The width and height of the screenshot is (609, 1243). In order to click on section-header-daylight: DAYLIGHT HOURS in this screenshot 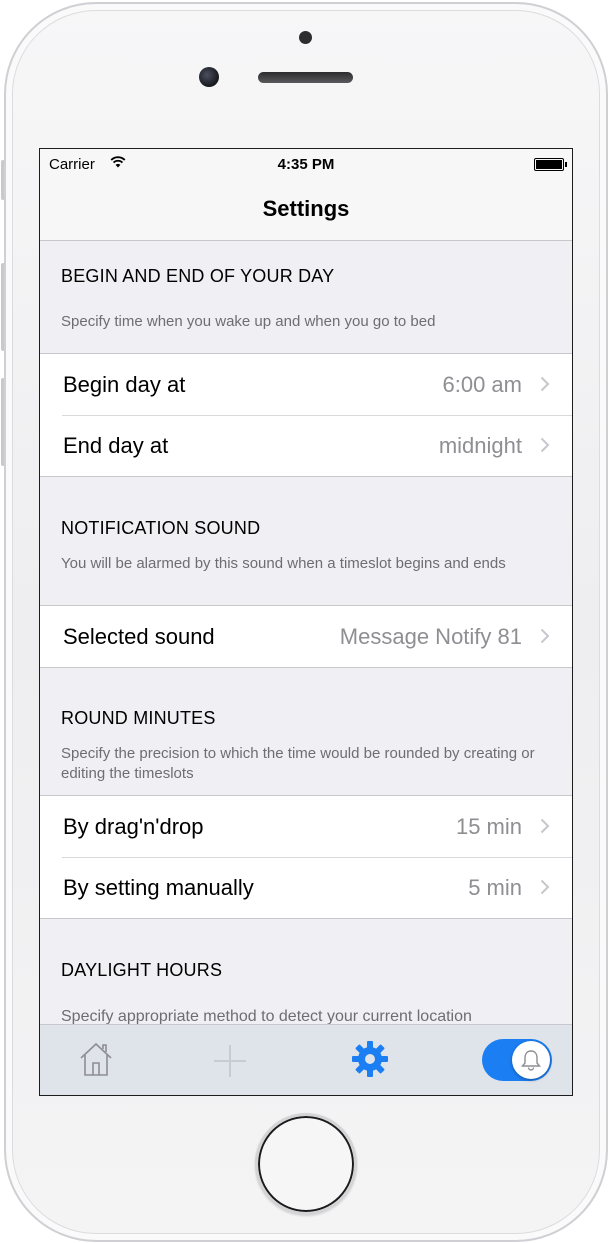, I will do `click(142, 970)`.